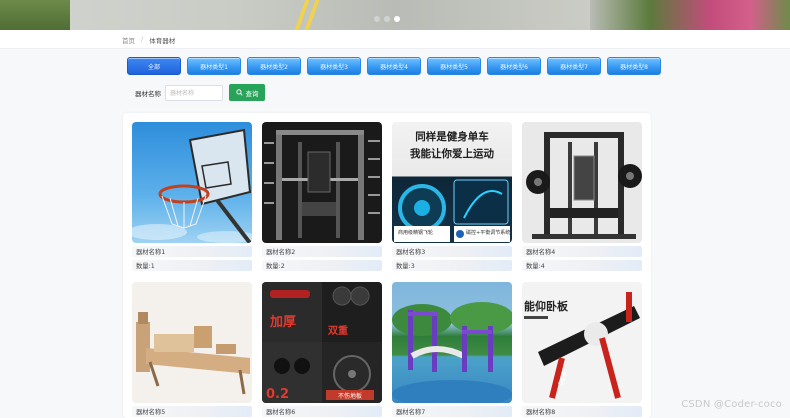 The image size is (790, 418). What do you see at coordinates (582, 411) in the screenshot?
I see `equipment-name: 器材名称8` at bounding box center [582, 411].